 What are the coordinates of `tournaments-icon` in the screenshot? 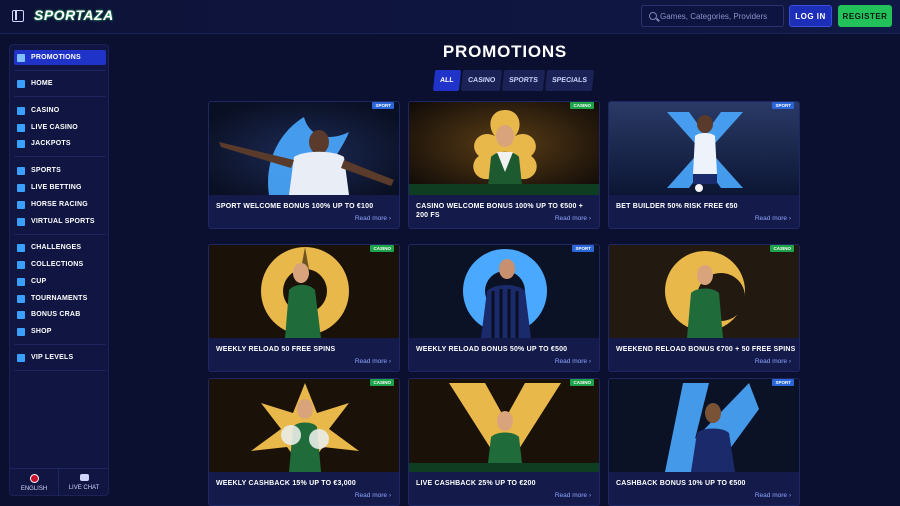 It's located at (21, 298).